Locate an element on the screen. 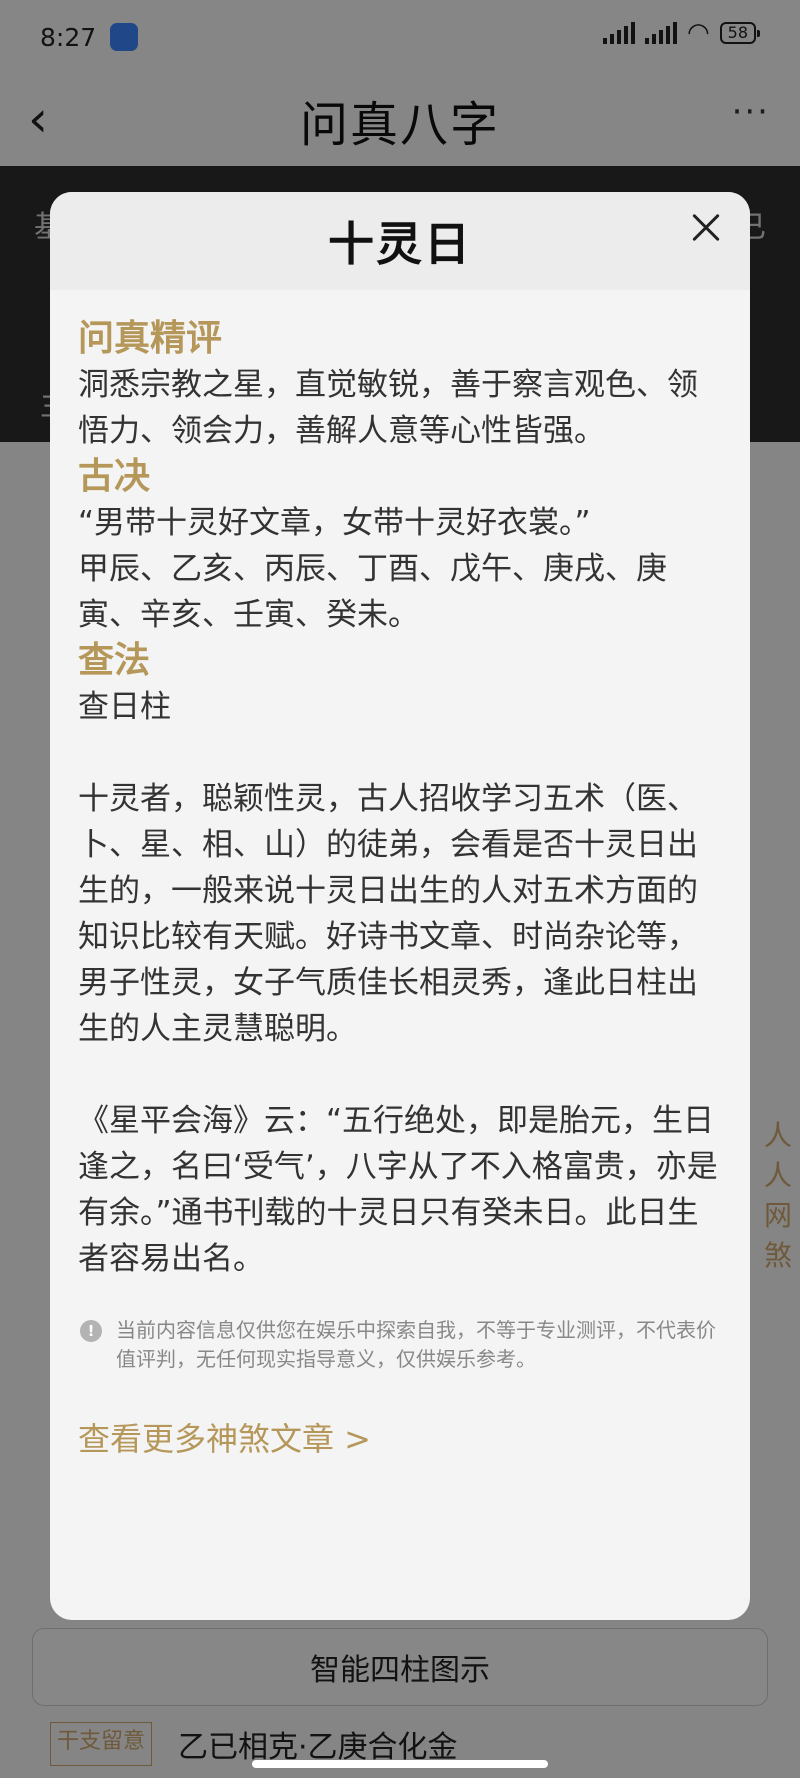  section-heading-lookup-method: 查法 is located at coordinates (114, 660).